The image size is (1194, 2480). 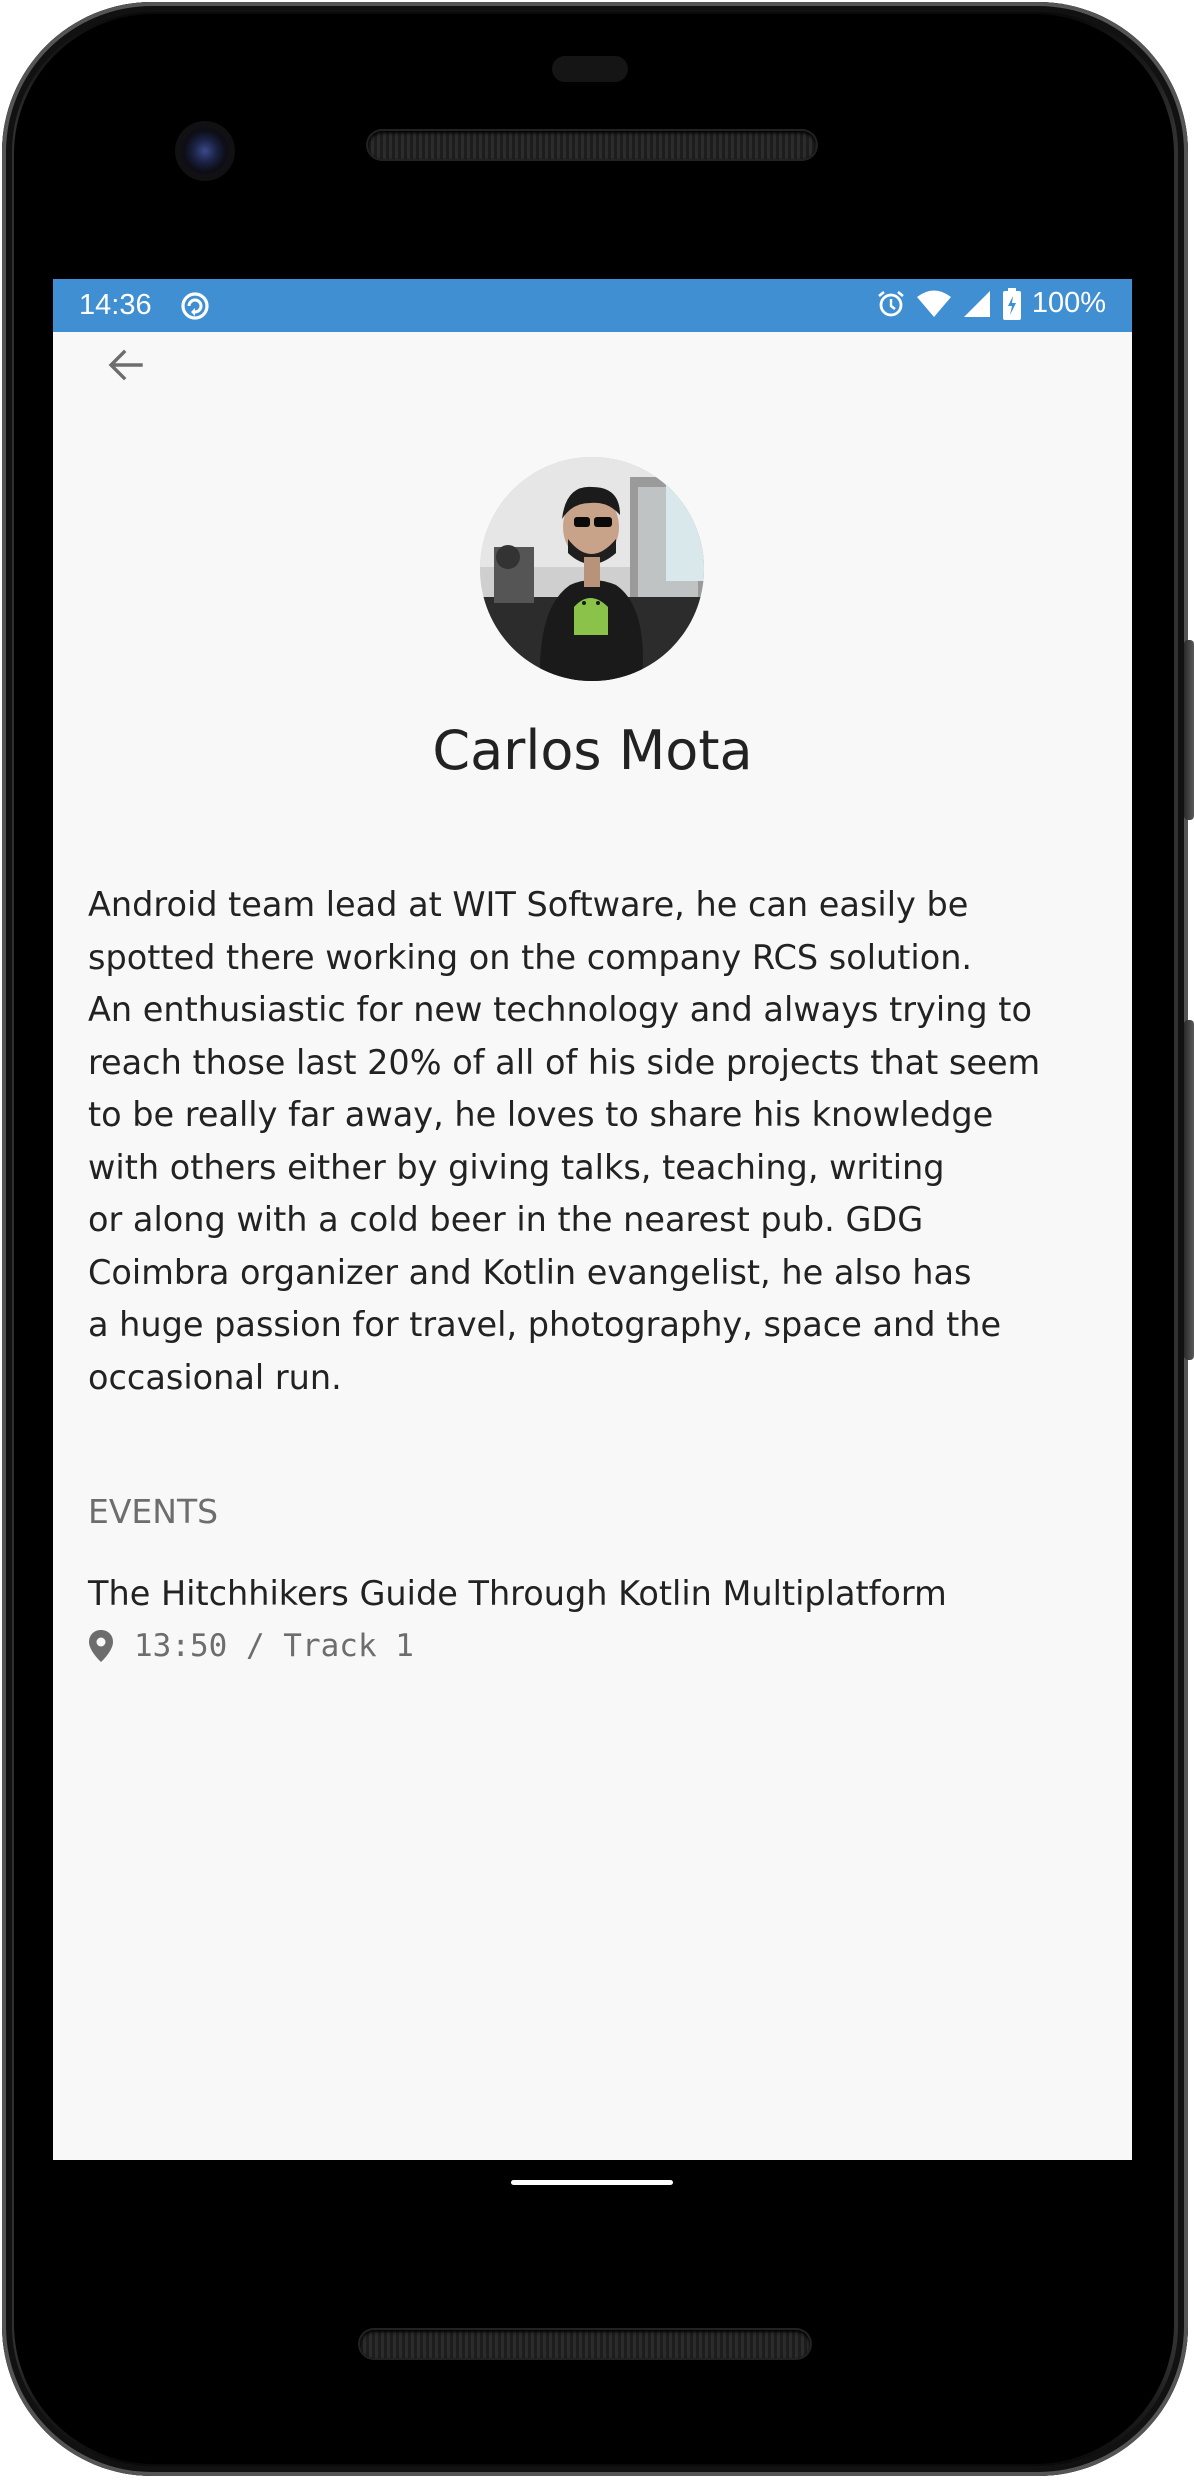 I want to click on event-time-track: 13:50 / Track 1, so click(x=274, y=1646).